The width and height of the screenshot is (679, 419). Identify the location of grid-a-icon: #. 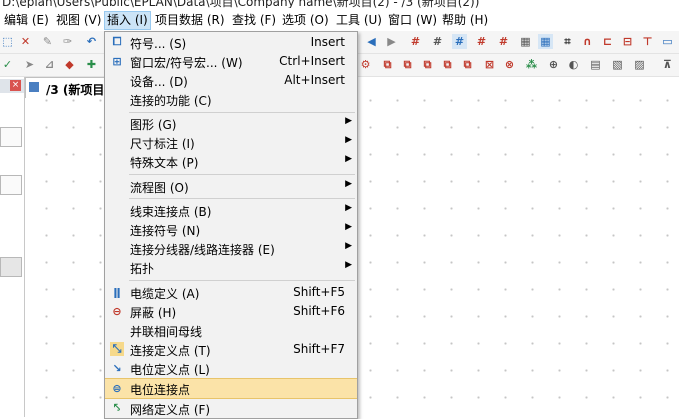
(415, 41).